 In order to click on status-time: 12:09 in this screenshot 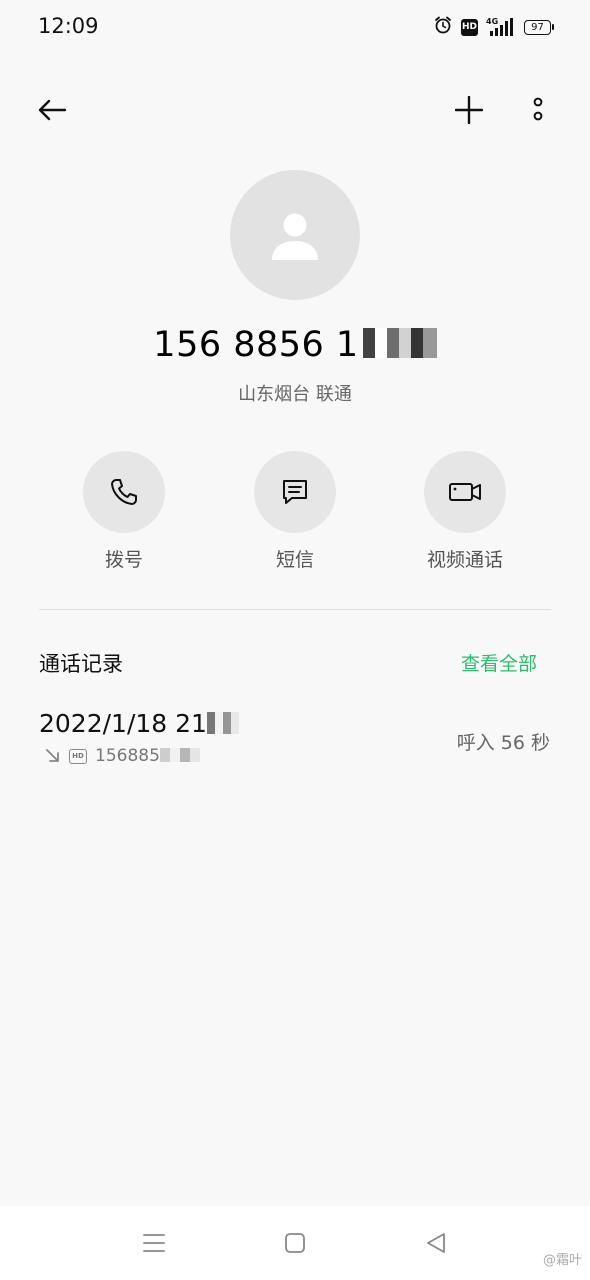, I will do `click(68, 26)`.